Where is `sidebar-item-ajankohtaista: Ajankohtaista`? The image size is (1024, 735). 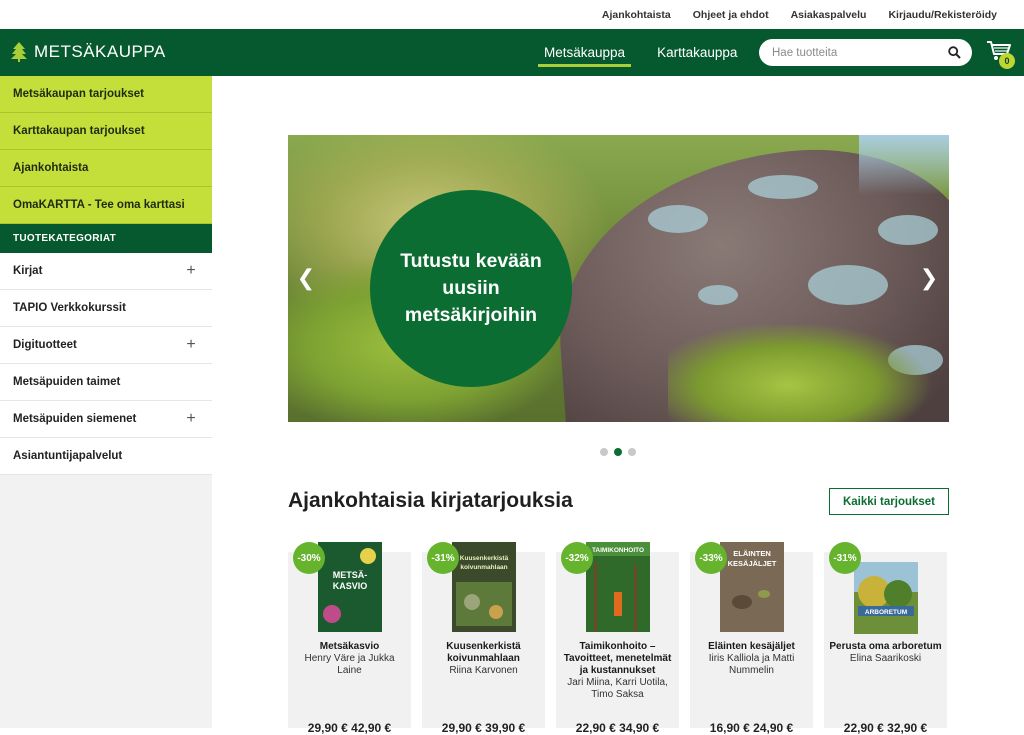 sidebar-item-ajankohtaista: Ajankohtaista is located at coordinates (106, 168).